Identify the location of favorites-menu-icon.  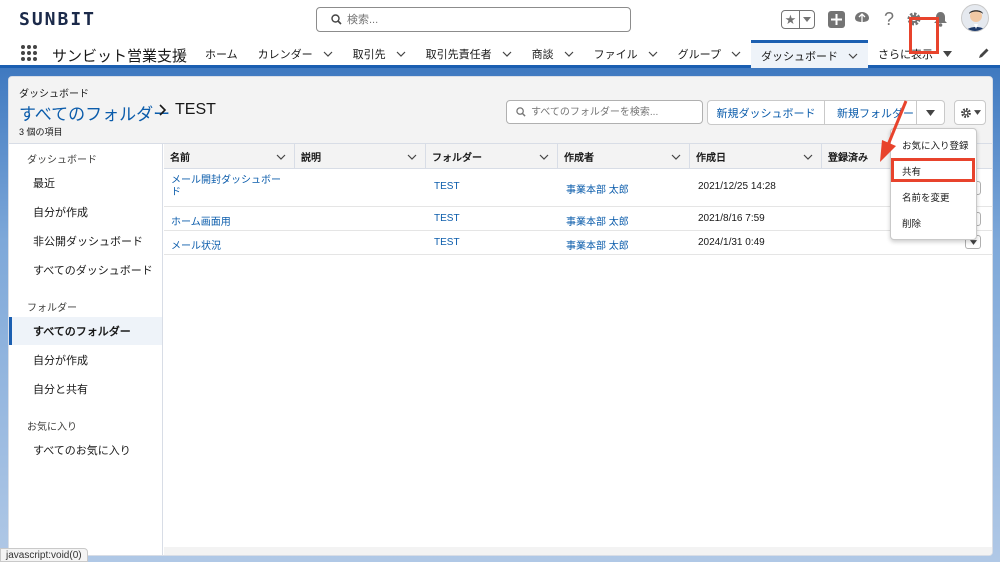
(807, 19).